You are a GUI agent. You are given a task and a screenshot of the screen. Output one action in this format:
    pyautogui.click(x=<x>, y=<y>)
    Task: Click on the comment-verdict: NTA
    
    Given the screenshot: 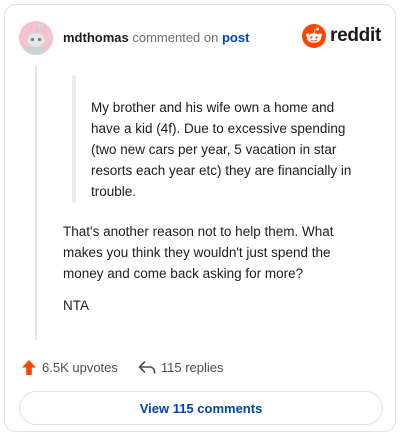 What is the action you would take?
    pyautogui.click(x=76, y=305)
    